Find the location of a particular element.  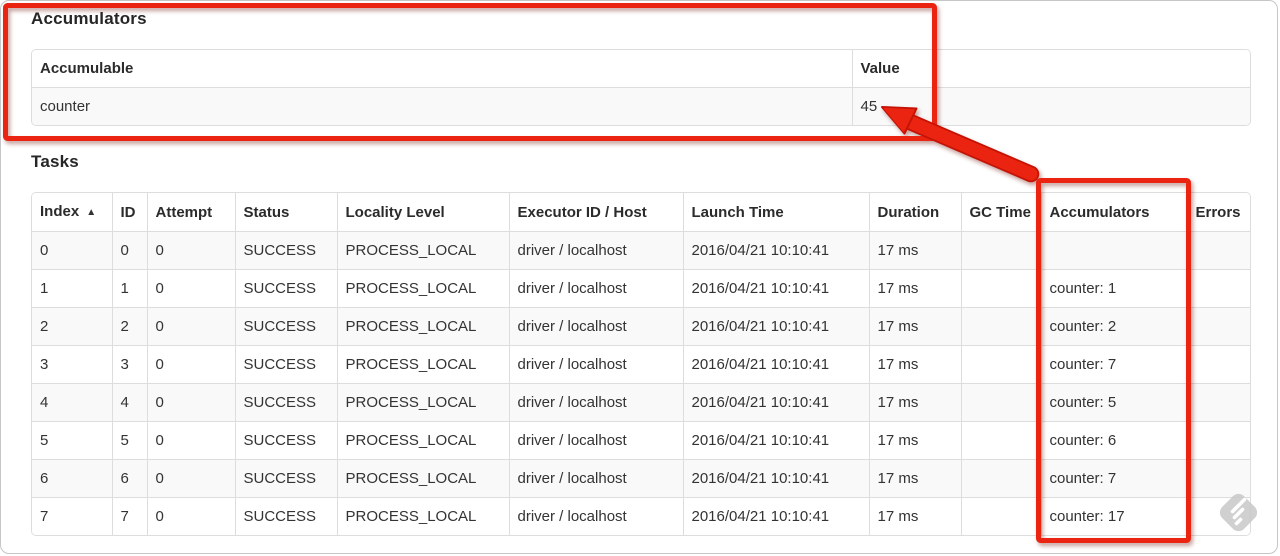

column-header-executor-id-host: Executor ID / Host is located at coordinates (596, 212).